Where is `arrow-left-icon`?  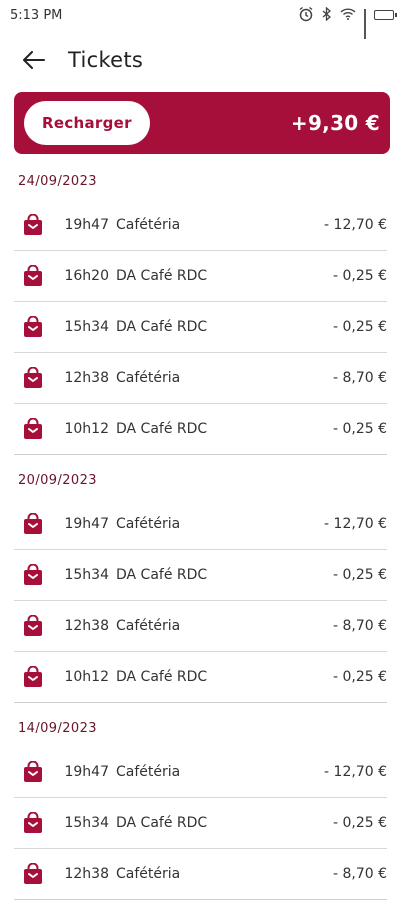
arrow-left-icon is located at coordinates (34, 60).